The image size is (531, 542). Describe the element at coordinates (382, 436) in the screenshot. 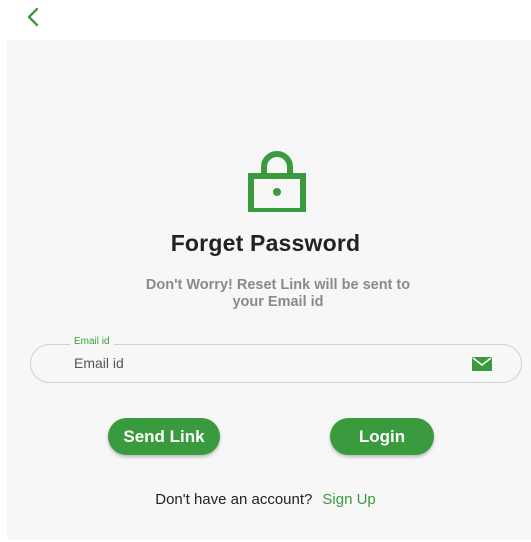

I see `login-button: Login` at that location.